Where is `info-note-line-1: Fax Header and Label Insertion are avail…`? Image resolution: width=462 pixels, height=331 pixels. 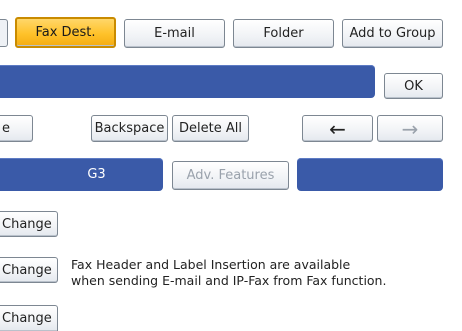 info-note-line-1: Fax Header and Label Insertion are avail… is located at coordinates (211, 264).